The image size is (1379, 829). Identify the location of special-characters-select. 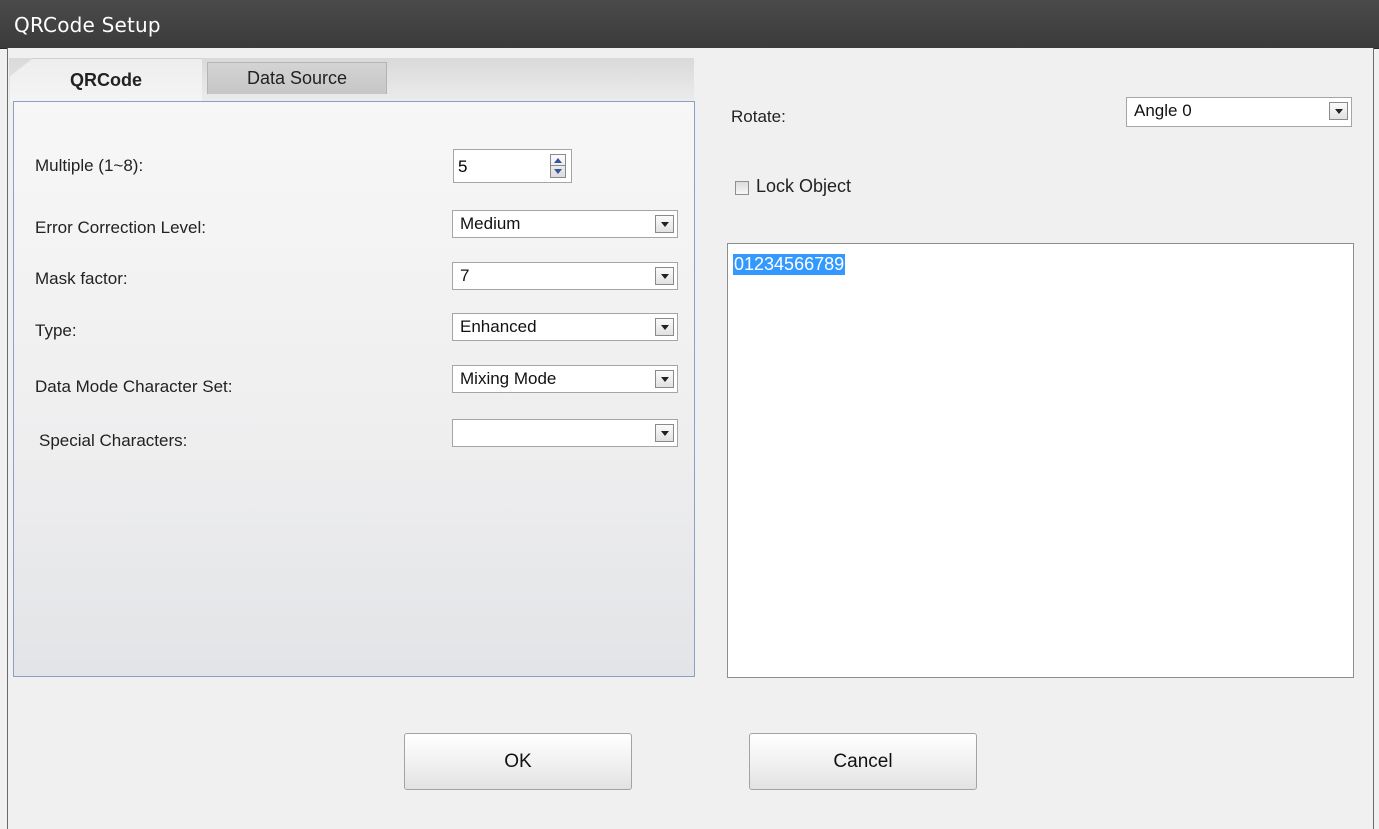
(565, 433).